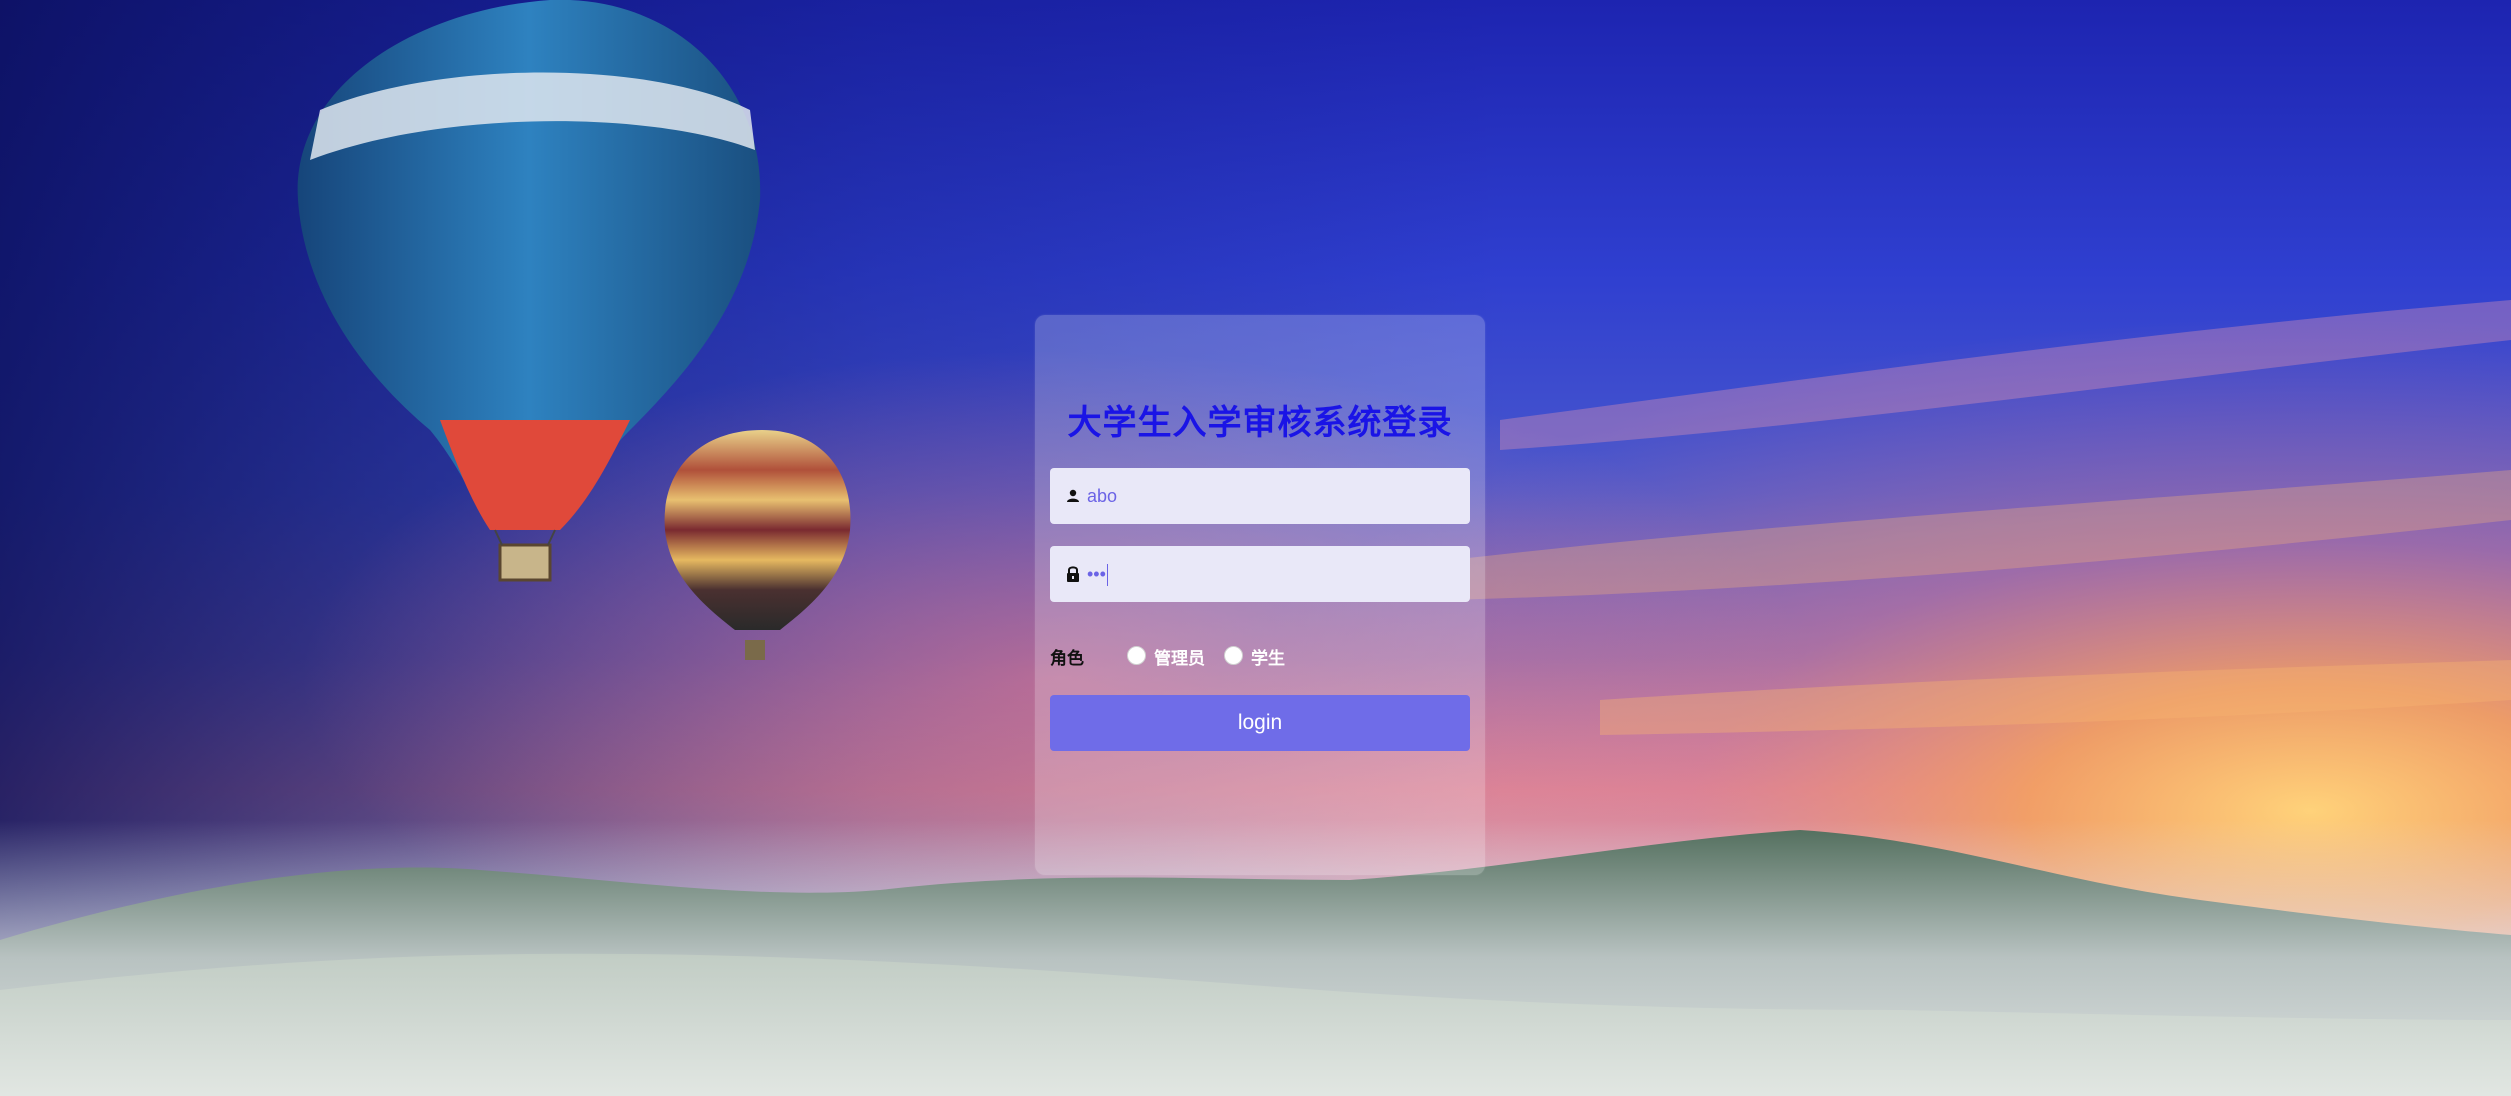 The height and width of the screenshot is (1096, 2511). Describe the element at coordinates (1179, 656) in the screenshot. I see `role-option-admin-label: 管理员` at that location.